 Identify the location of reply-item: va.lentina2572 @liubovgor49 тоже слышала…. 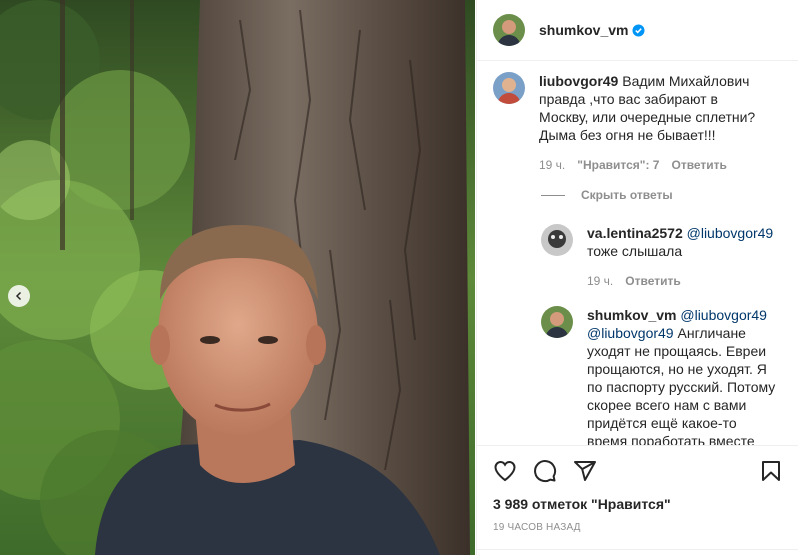
(669, 256).